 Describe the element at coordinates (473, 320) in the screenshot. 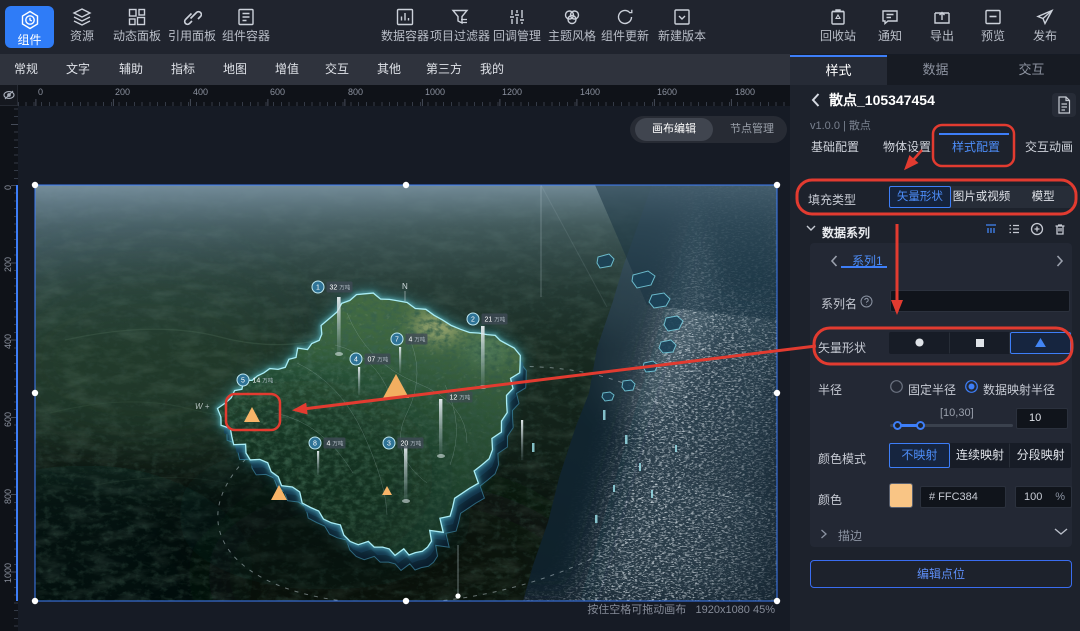

I see `svg-text: 2` at that location.